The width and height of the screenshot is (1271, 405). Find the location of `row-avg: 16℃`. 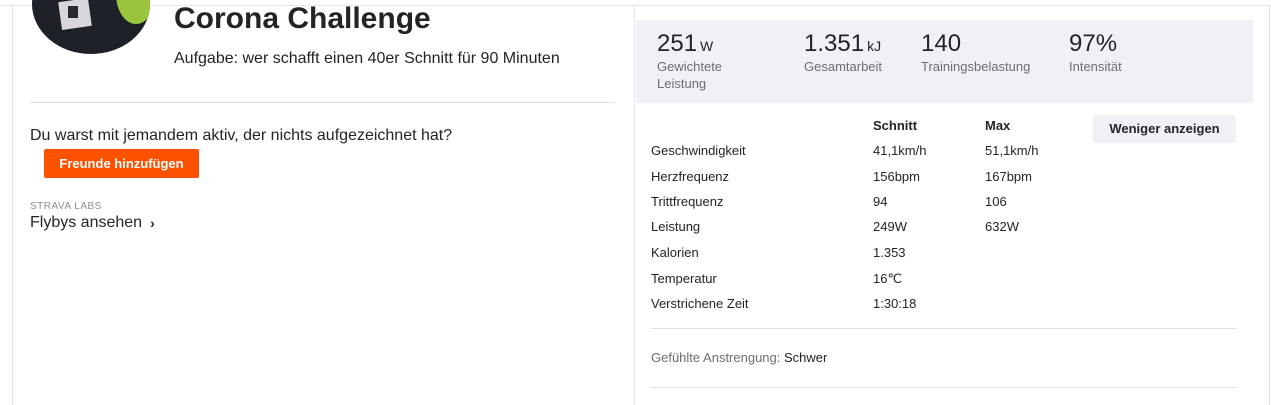

row-avg: 16℃ is located at coordinates (888, 278).